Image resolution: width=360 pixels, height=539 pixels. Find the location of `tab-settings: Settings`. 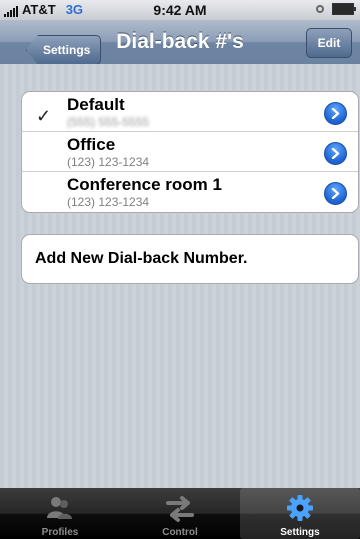

tab-settings: Settings is located at coordinates (300, 513).